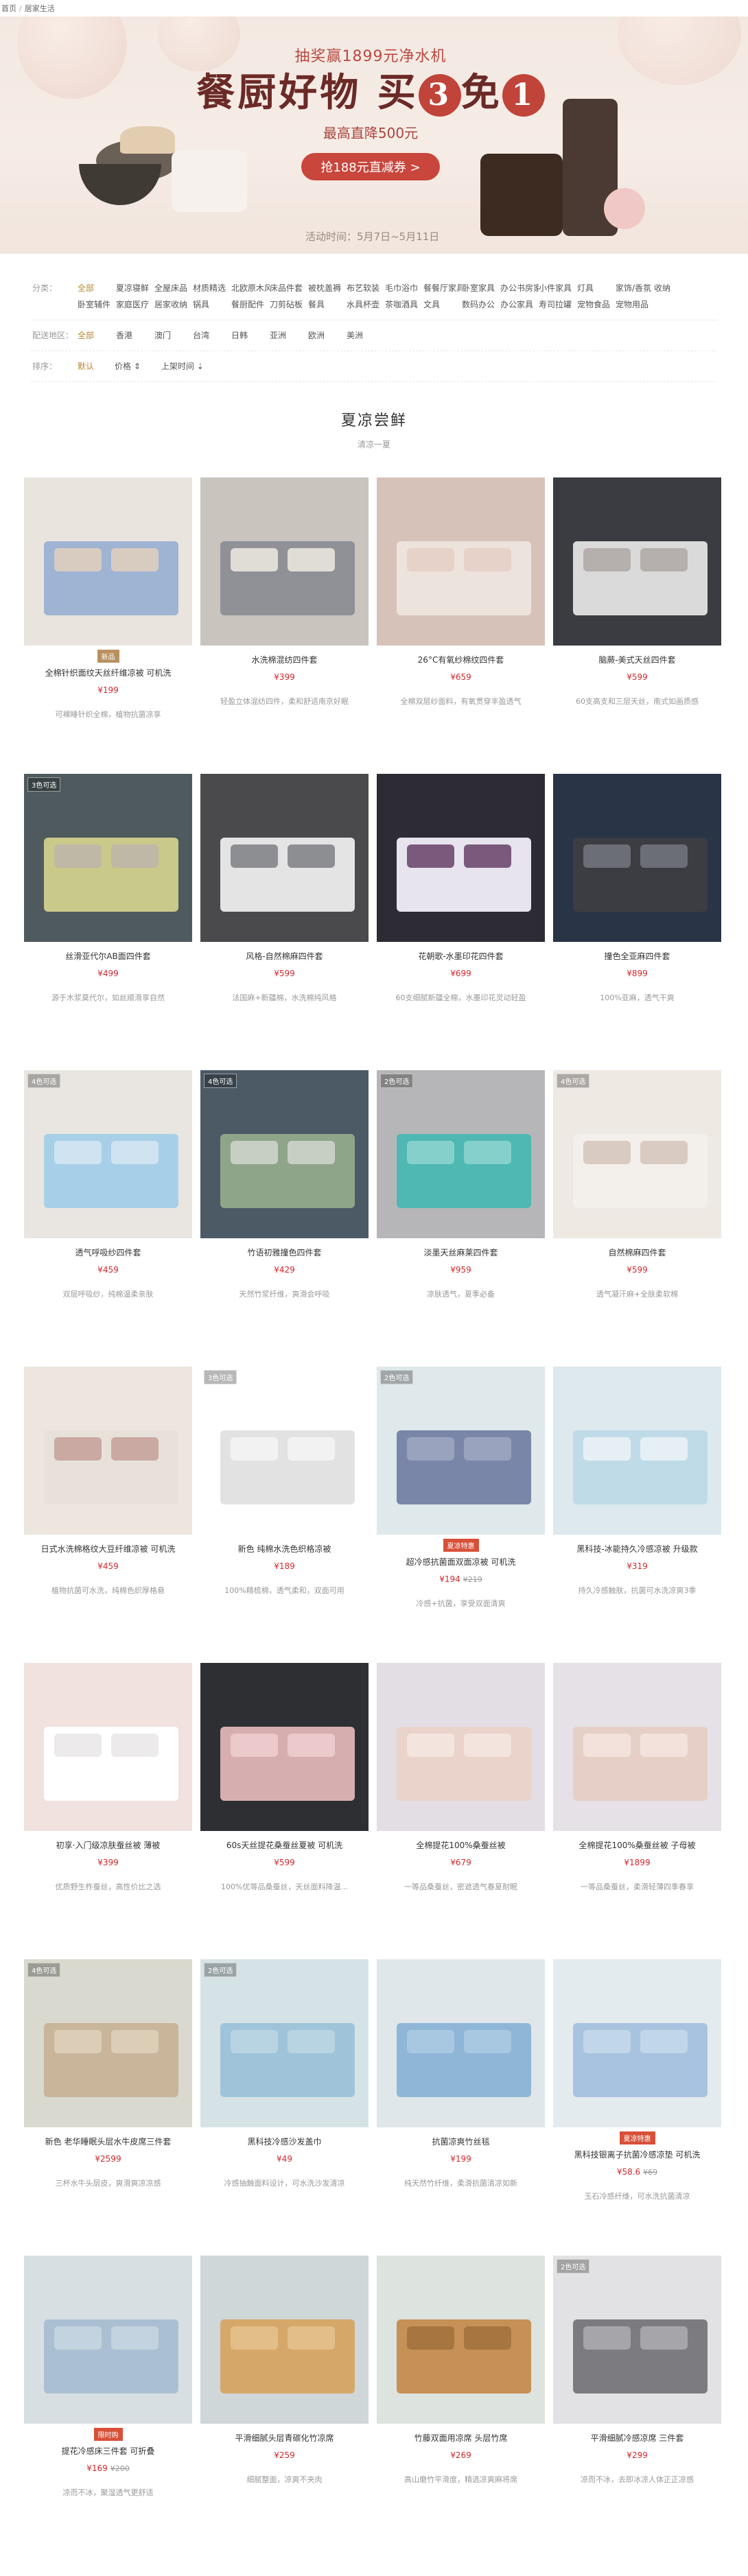 The image size is (748, 2576). What do you see at coordinates (461, 1252) in the screenshot?
I see `product-name: 淡墨天丝麻莱四件套` at bounding box center [461, 1252].